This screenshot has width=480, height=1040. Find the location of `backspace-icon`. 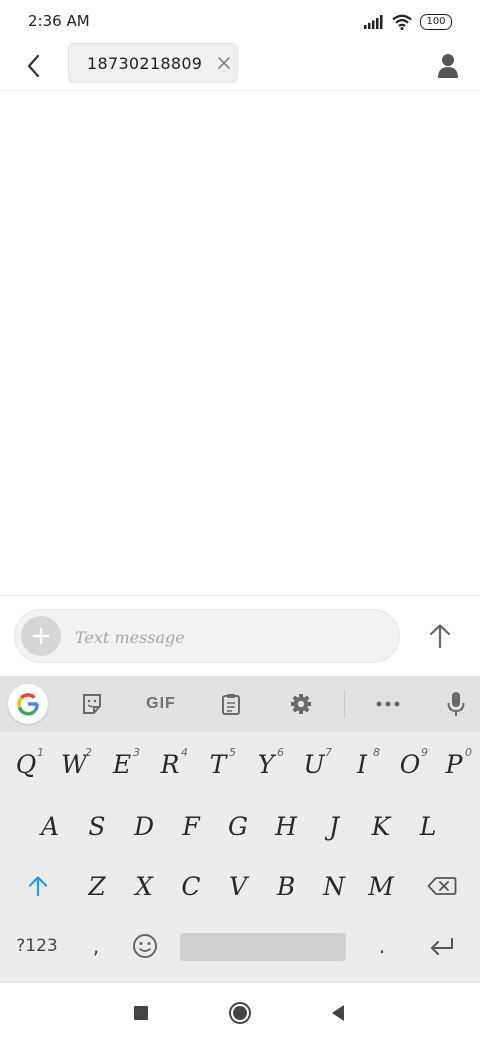

backspace-icon is located at coordinates (442, 886).